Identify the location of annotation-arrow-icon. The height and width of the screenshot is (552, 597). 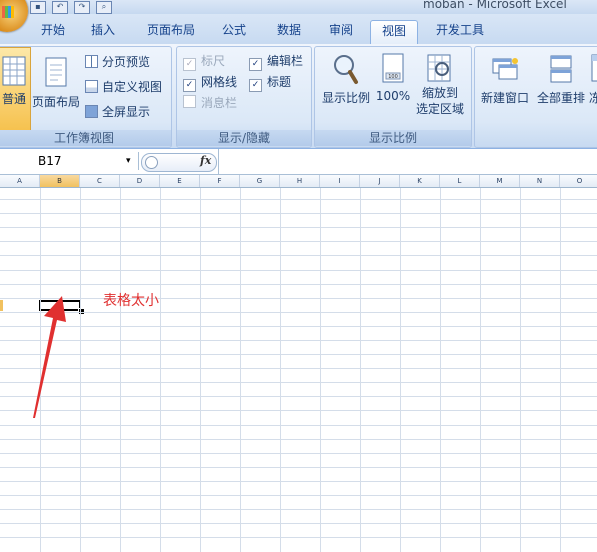
(49, 357).